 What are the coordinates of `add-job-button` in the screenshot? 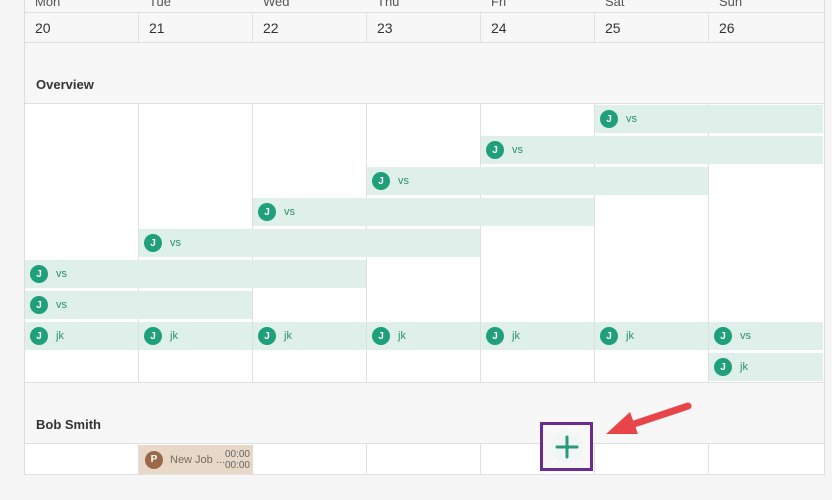 It's located at (566, 446).